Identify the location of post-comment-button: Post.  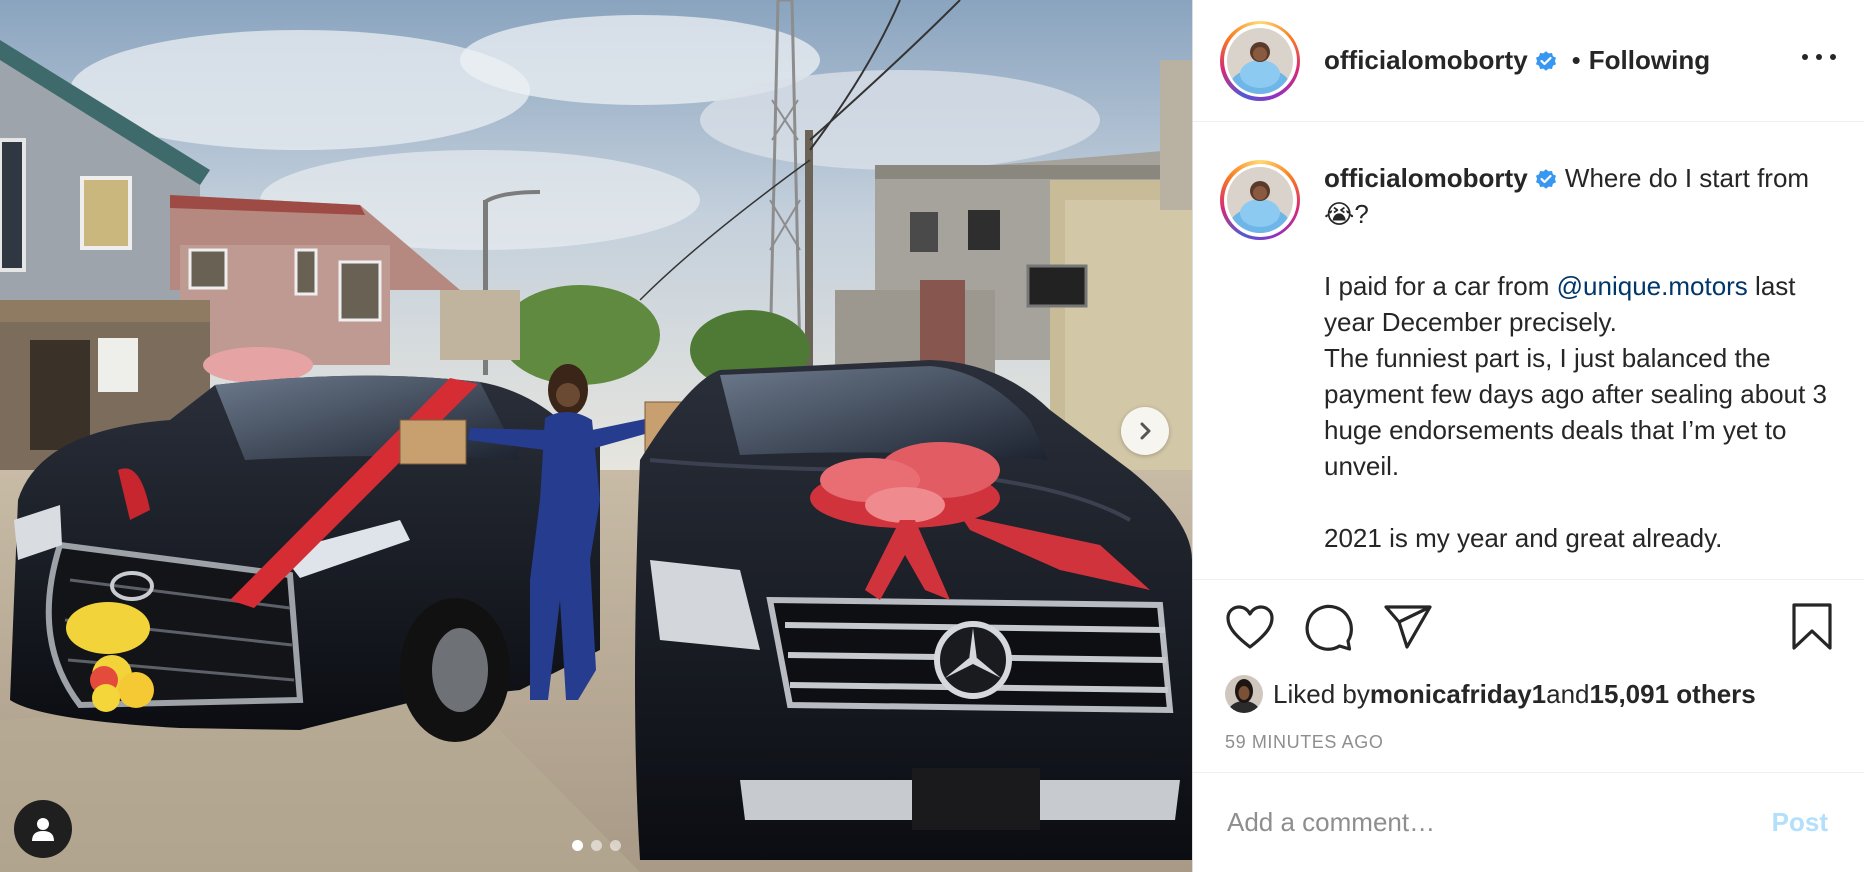
(1800, 822).